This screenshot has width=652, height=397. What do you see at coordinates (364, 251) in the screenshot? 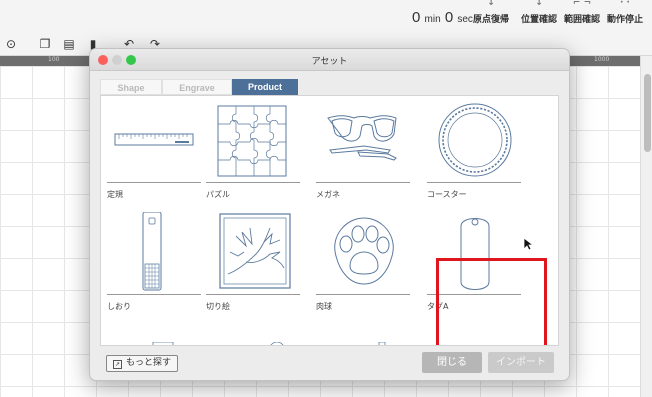
I see `paw-icon` at bounding box center [364, 251].